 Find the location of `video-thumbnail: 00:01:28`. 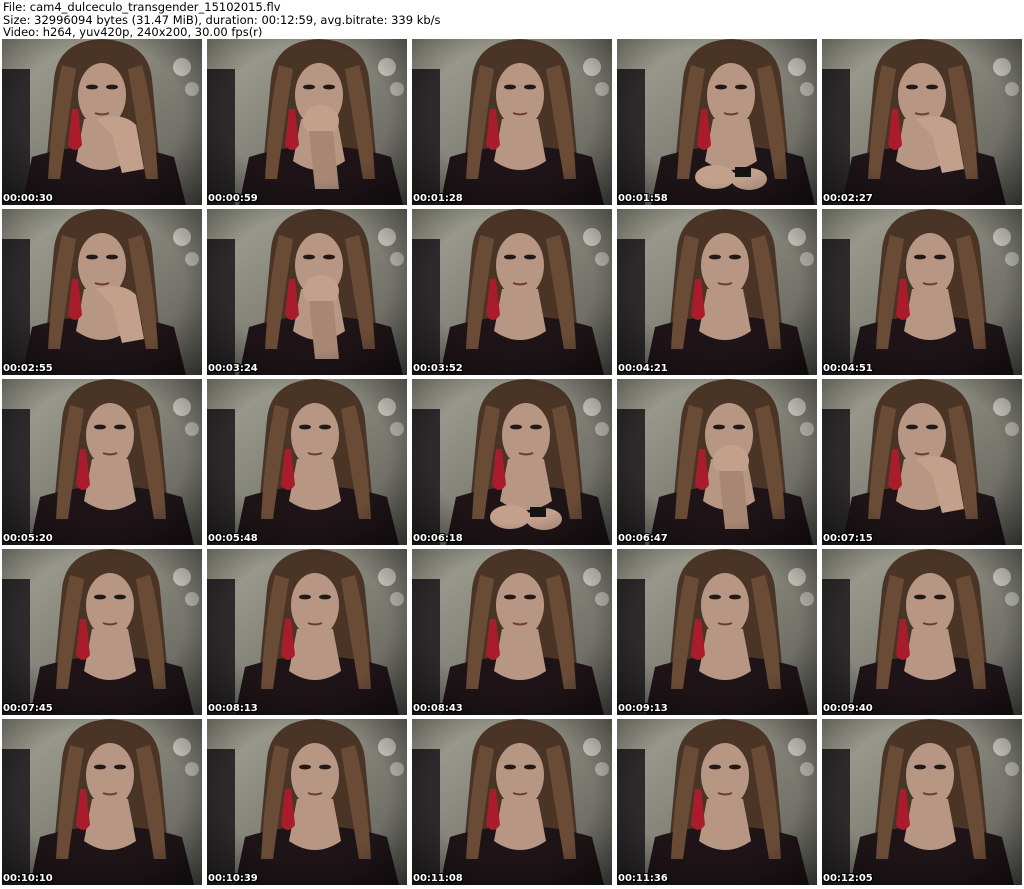

video-thumbnail: 00:01:28 is located at coordinates (512, 122).